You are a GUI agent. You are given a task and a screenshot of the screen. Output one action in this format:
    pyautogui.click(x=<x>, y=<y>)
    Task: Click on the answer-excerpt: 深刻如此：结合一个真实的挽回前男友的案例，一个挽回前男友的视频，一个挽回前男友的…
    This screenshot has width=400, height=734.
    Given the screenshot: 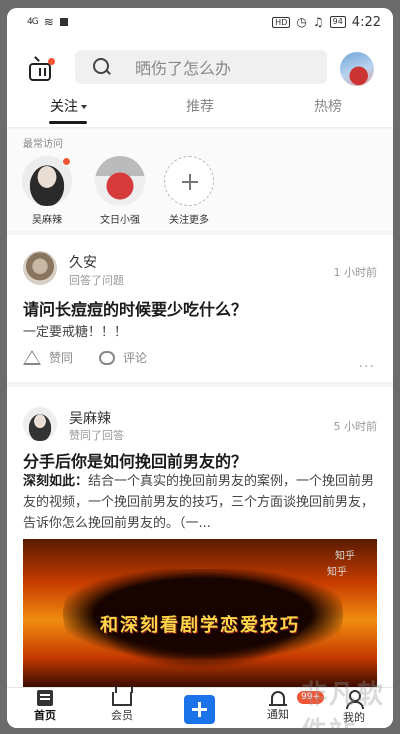 What is the action you would take?
    pyautogui.click(x=200, y=502)
    